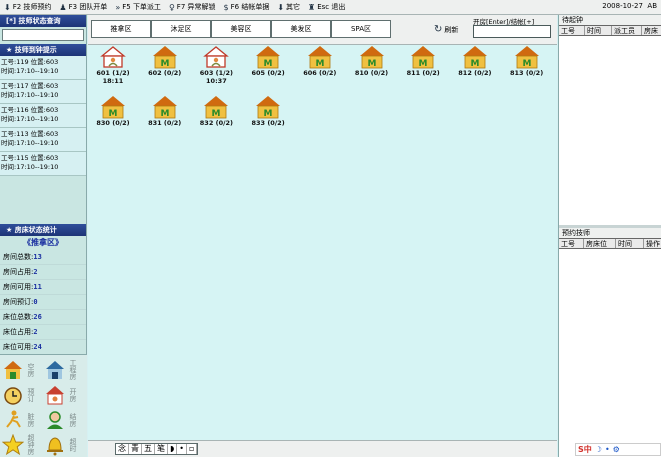 This screenshot has height=457, width=661. I want to click on col-header: 房床位, so click(600, 243).